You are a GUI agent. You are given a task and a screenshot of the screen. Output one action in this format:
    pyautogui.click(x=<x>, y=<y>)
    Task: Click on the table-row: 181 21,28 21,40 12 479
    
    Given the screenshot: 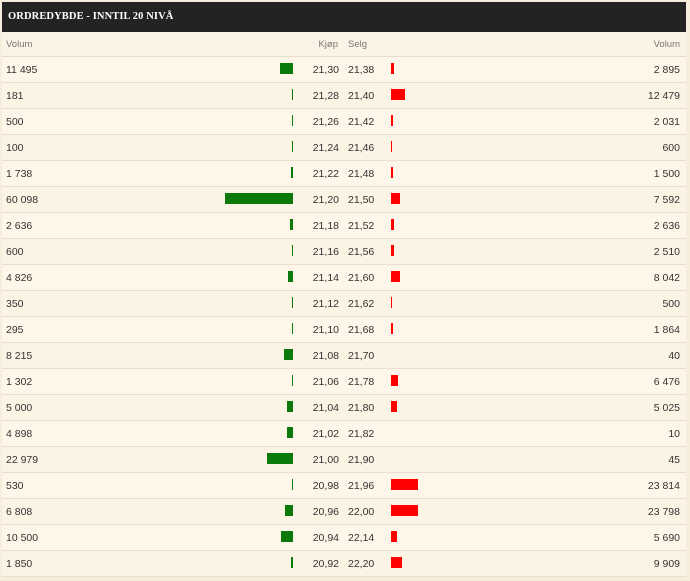 What is the action you would take?
    pyautogui.click(x=344, y=96)
    